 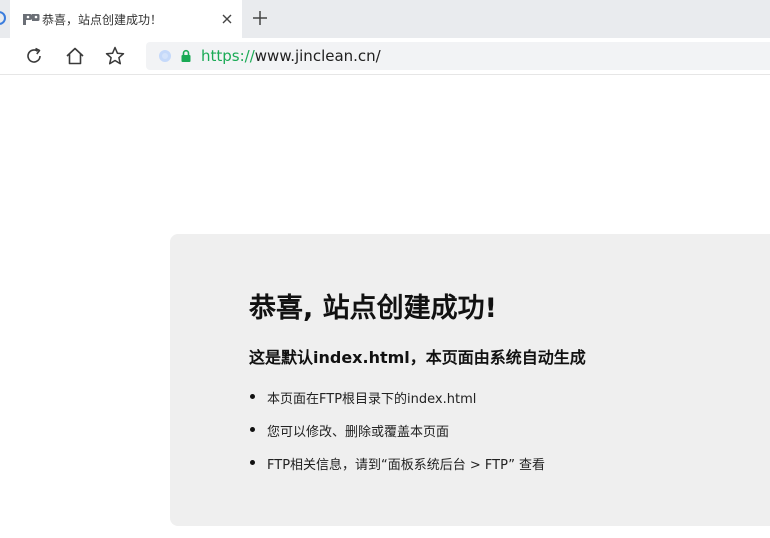 What do you see at coordinates (417, 357) in the screenshot?
I see `page-subtitle: 这是默认index.html，本页面由系统自动生成` at bounding box center [417, 357].